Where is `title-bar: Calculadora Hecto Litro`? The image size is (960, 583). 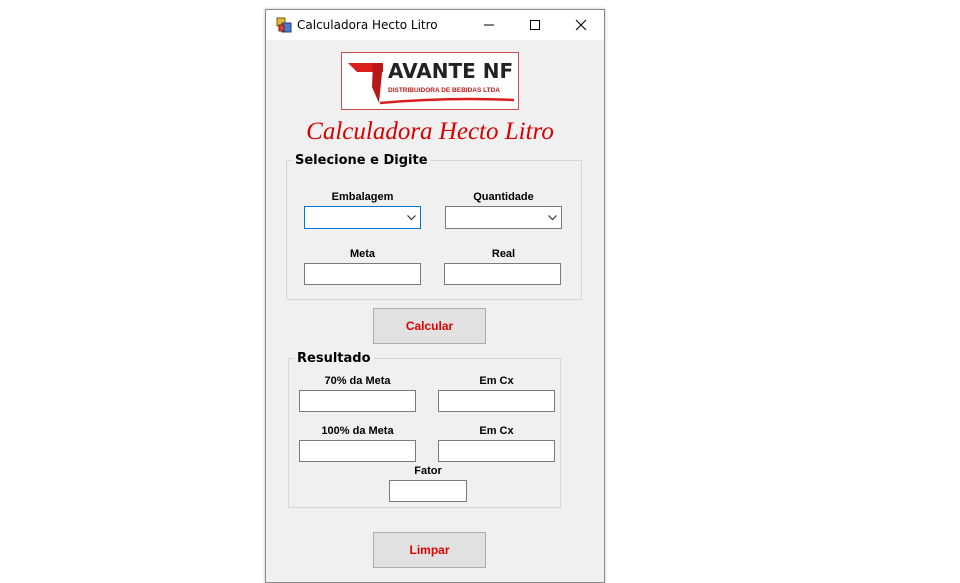 title-bar: Calculadora Hecto Litro is located at coordinates (435, 25).